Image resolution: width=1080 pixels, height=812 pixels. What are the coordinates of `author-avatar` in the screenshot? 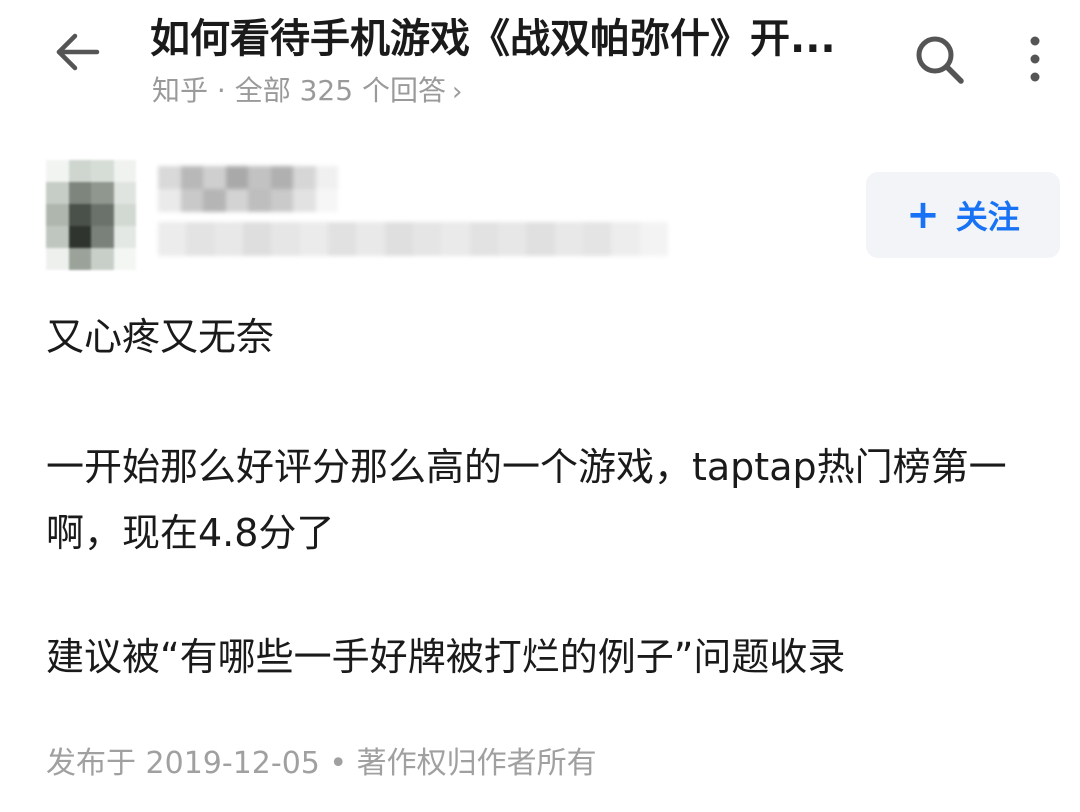 It's located at (91, 215).